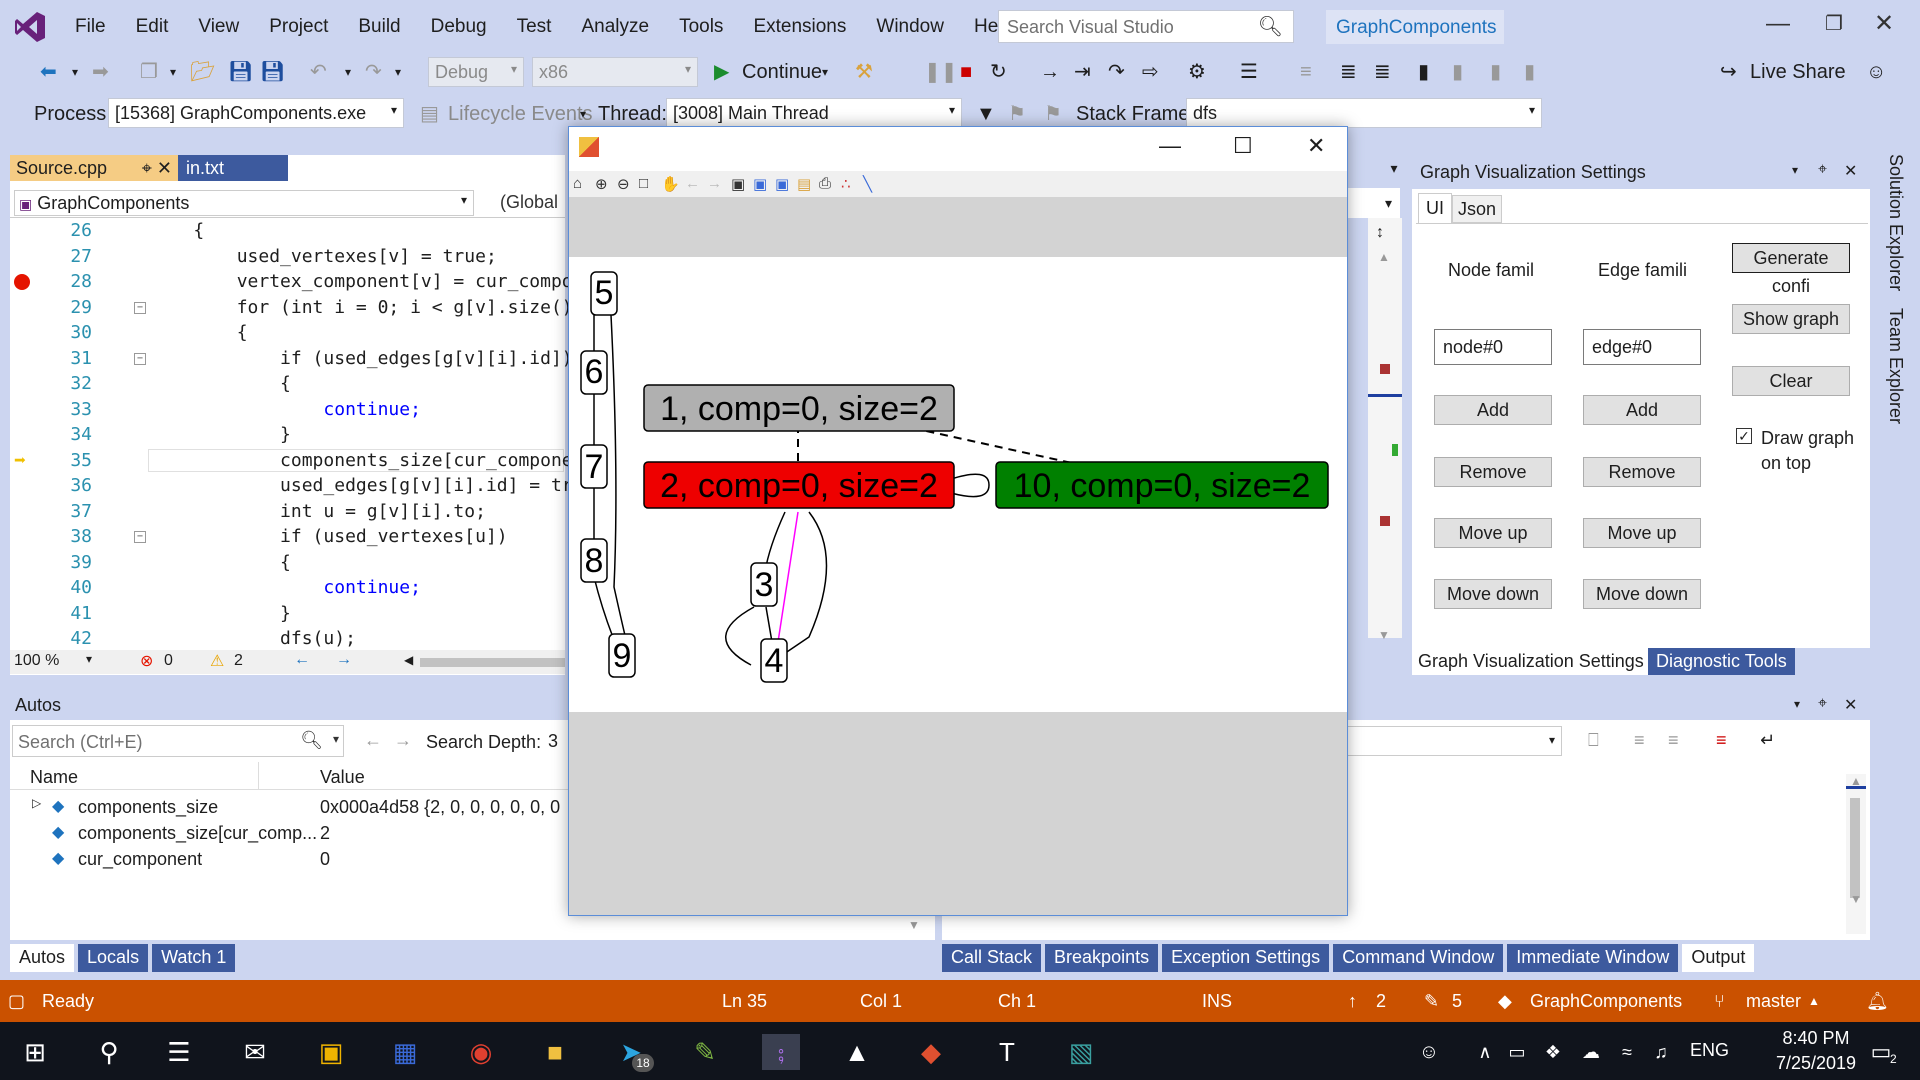 The image size is (1920, 1080). What do you see at coordinates (1795, 170) in the screenshot?
I see `panel-menu-icon: ▾` at bounding box center [1795, 170].